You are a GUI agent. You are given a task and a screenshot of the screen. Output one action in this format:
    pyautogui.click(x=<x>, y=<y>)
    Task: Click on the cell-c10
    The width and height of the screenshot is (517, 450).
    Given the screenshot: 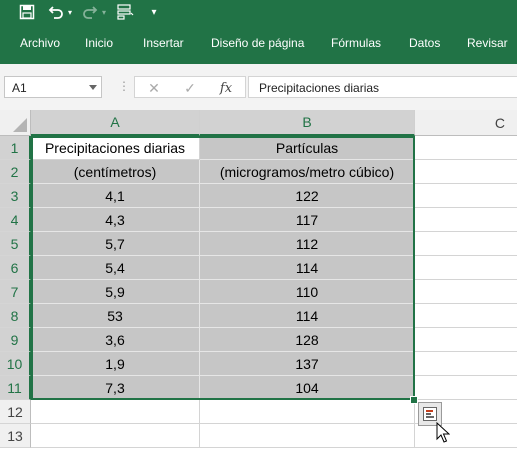 What is the action you would take?
    pyautogui.click(x=466, y=364)
    